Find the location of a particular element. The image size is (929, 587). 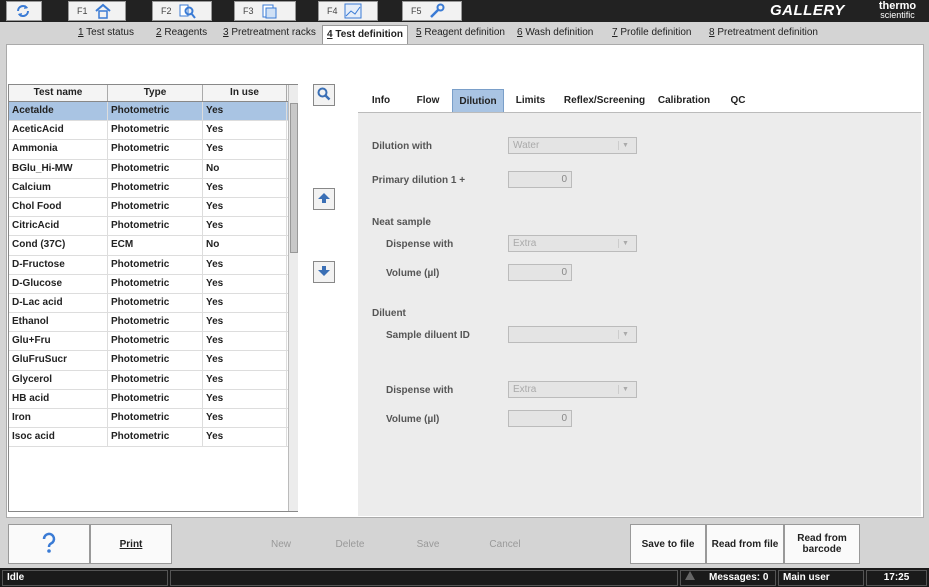

table-row: Calcium Photometric Yes is located at coordinates (153, 188).